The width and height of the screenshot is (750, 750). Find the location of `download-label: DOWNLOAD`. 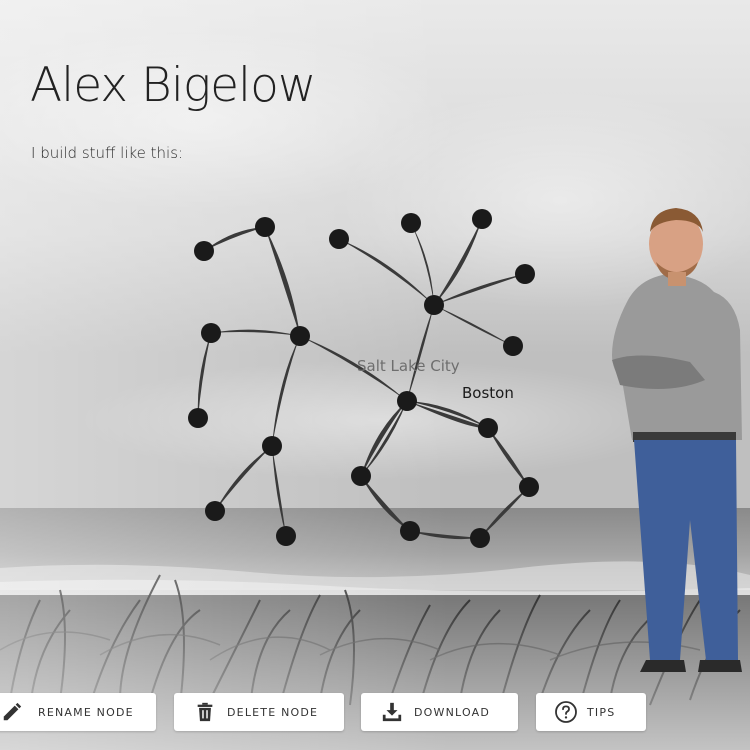

download-label: DOWNLOAD is located at coordinates (452, 712).